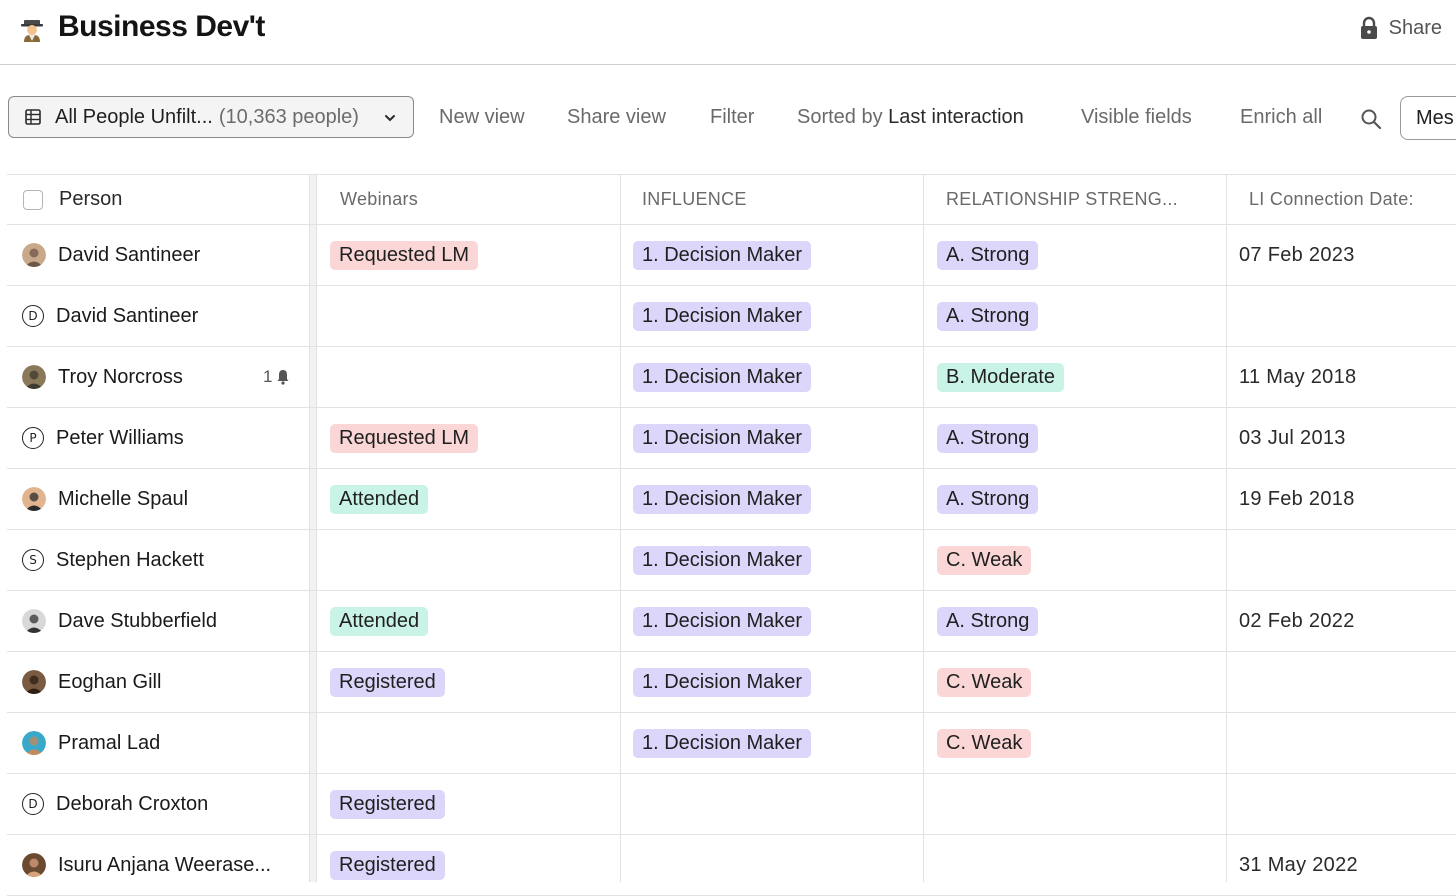  What do you see at coordinates (123, 499) in the screenshot?
I see `person-name: Michelle Spaul` at bounding box center [123, 499].